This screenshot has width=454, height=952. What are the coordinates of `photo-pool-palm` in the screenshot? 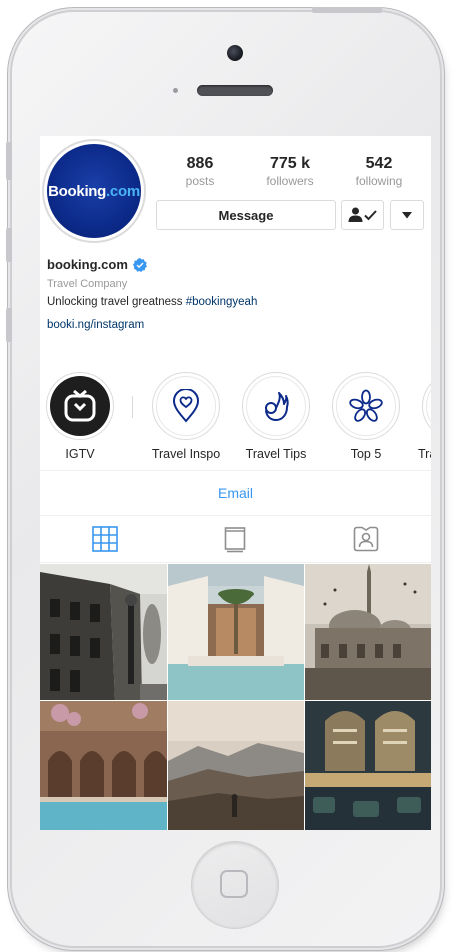 It's located at (236, 632).